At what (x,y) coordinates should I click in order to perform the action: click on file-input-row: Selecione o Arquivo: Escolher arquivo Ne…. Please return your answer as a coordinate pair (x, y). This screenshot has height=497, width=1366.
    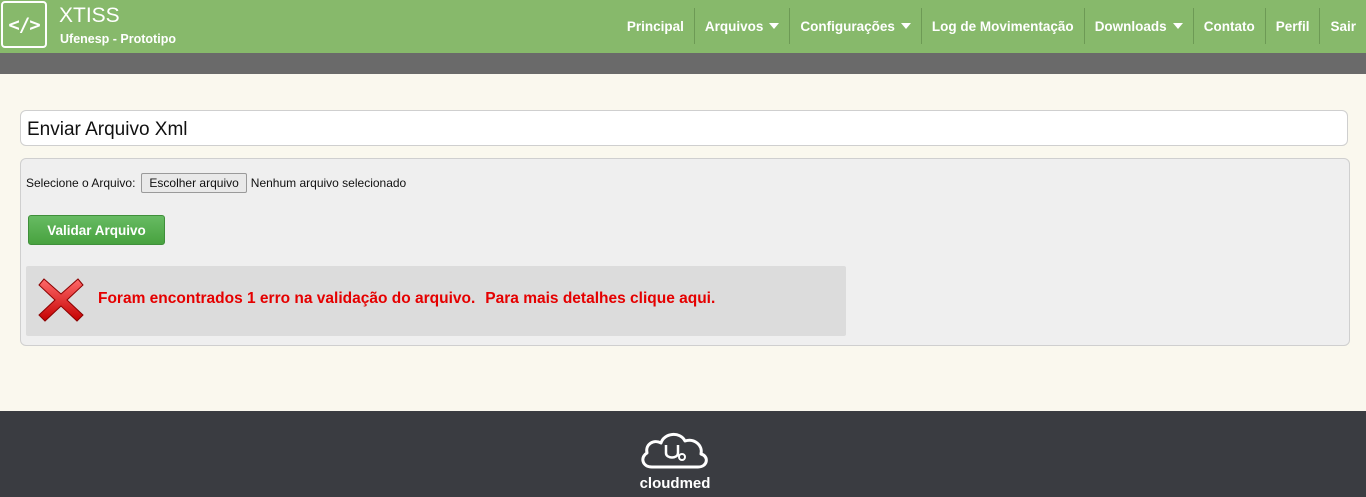
    Looking at the image, I should click on (216, 183).